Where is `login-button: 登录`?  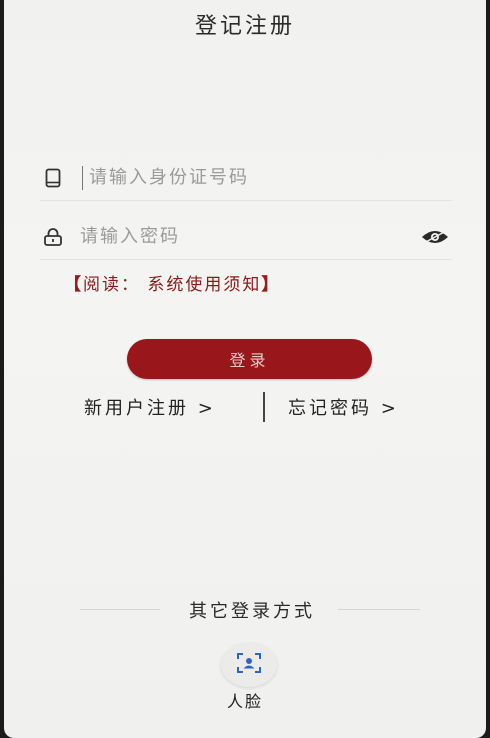 login-button: 登录 is located at coordinates (249, 359).